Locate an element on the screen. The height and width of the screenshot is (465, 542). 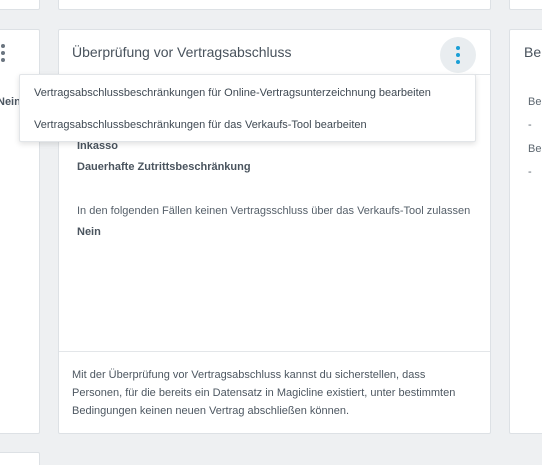
card-top-middle is located at coordinates (274, 5).